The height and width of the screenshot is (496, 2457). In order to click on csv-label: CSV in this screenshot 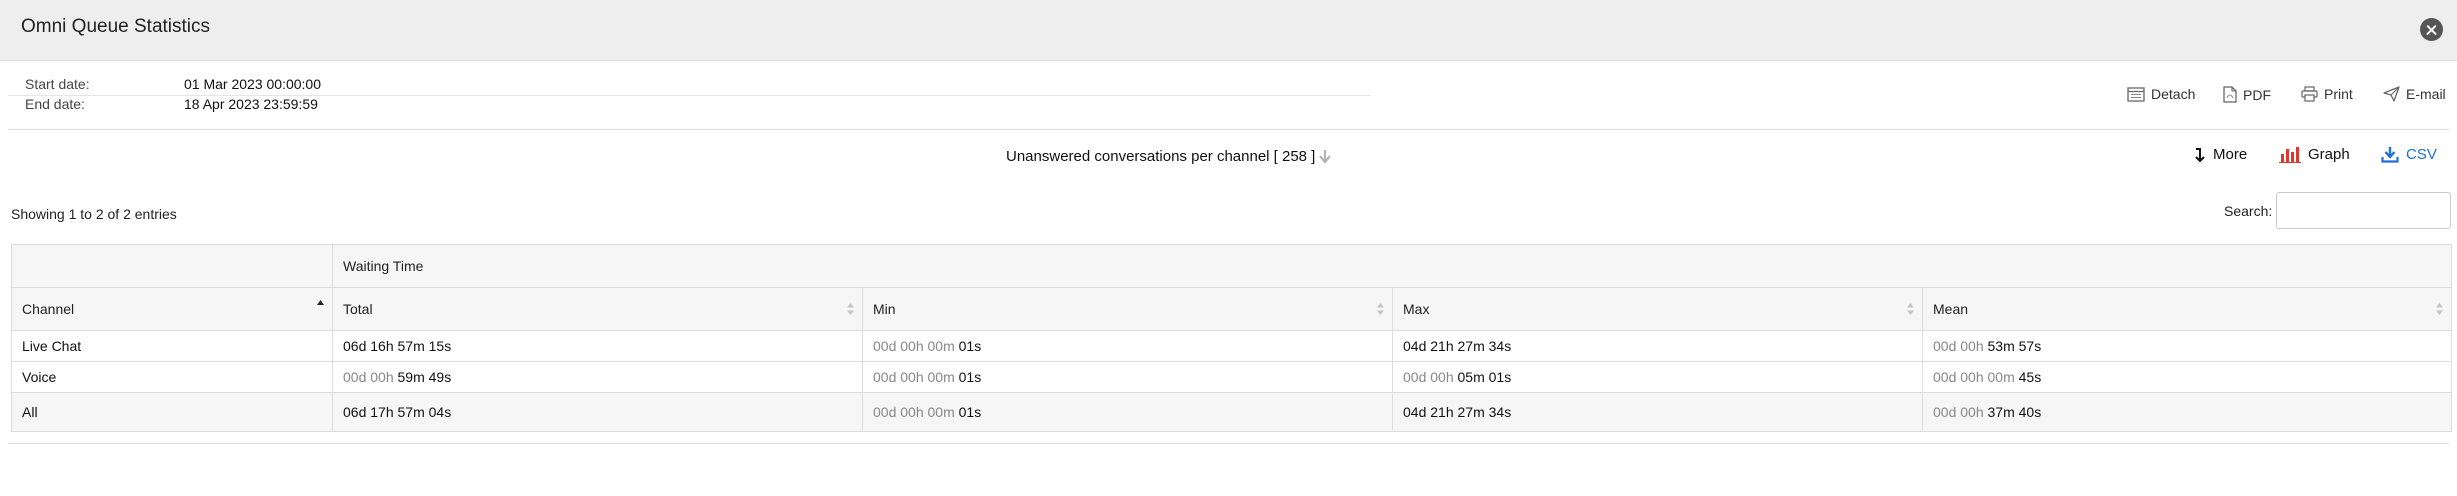, I will do `click(2421, 154)`.